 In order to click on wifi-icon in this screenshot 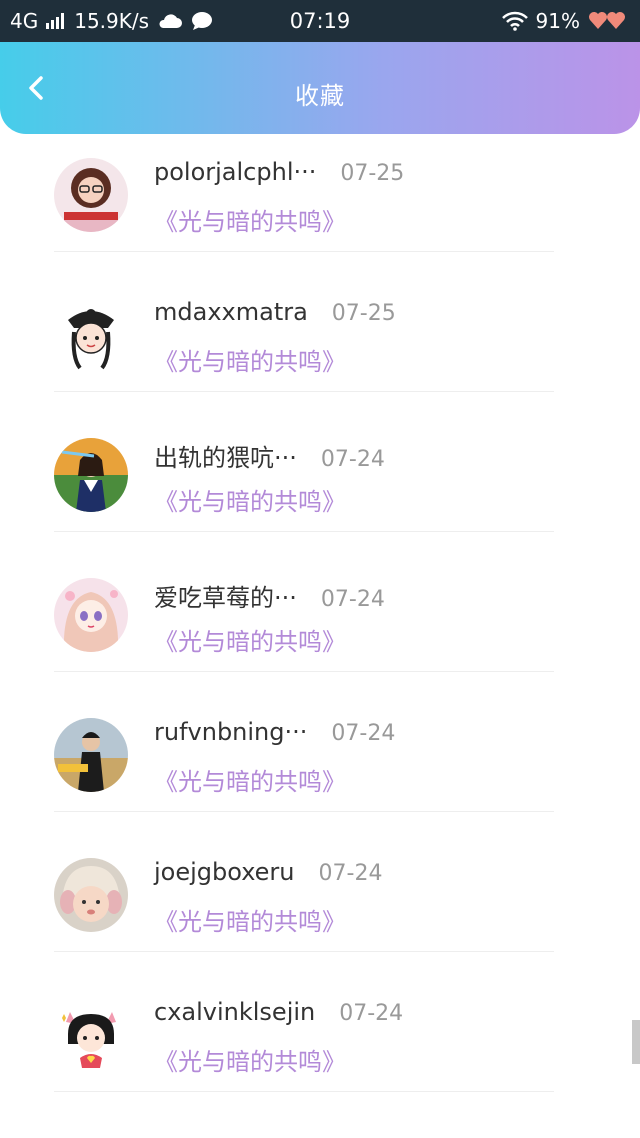, I will do `click(514, 21)`.